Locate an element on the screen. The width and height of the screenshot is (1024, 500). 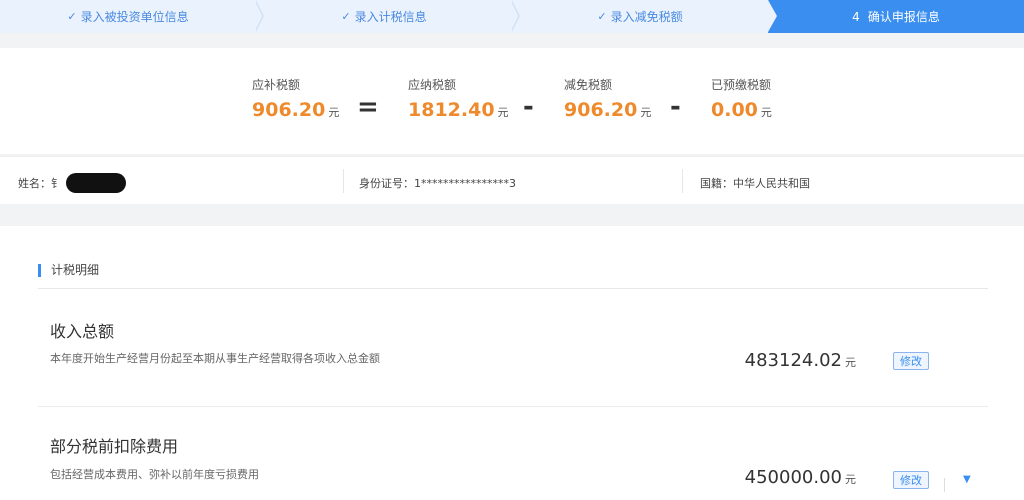
step-4-label: 确认申报信息 is located at coordinates (903, 17).